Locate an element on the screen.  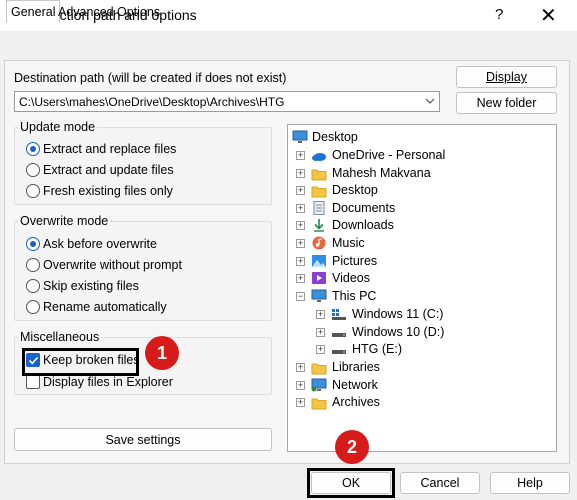
save-settings-button: Save settings is located at coordinates (143, 439).